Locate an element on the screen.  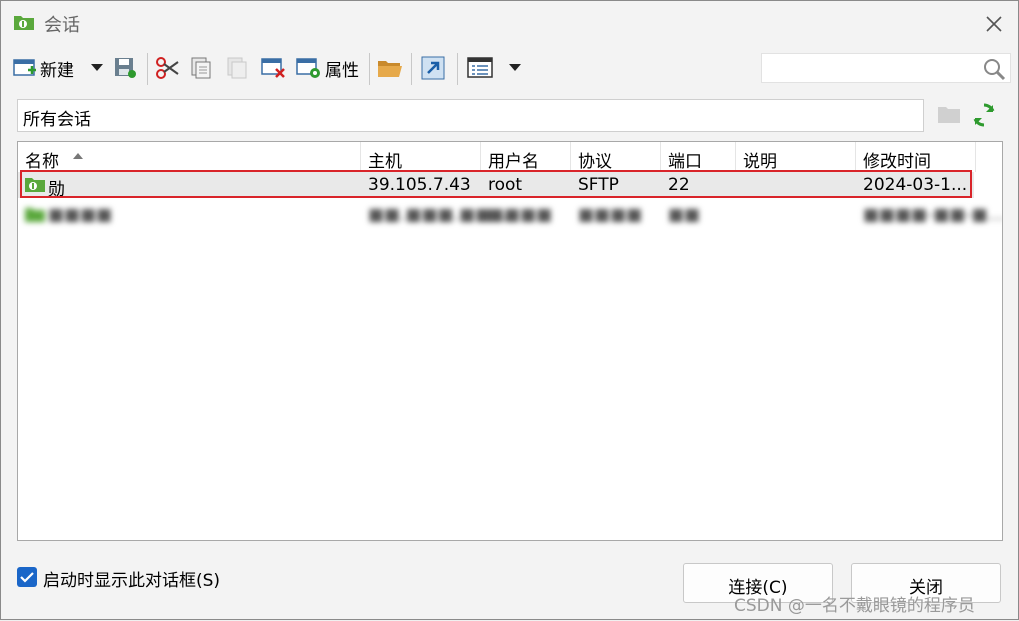
close-icon is located at coordinates (994, 24).